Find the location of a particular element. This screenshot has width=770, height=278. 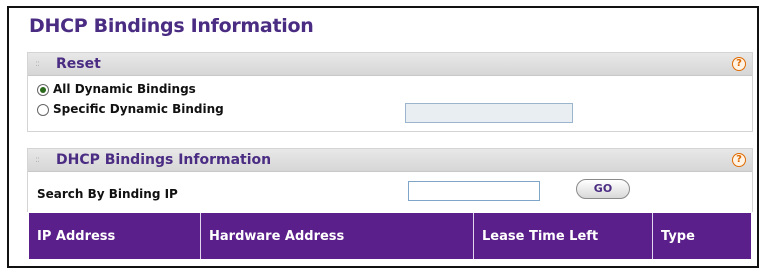

all-dynamic-bindings-radio is located at coordinates (43, 90).